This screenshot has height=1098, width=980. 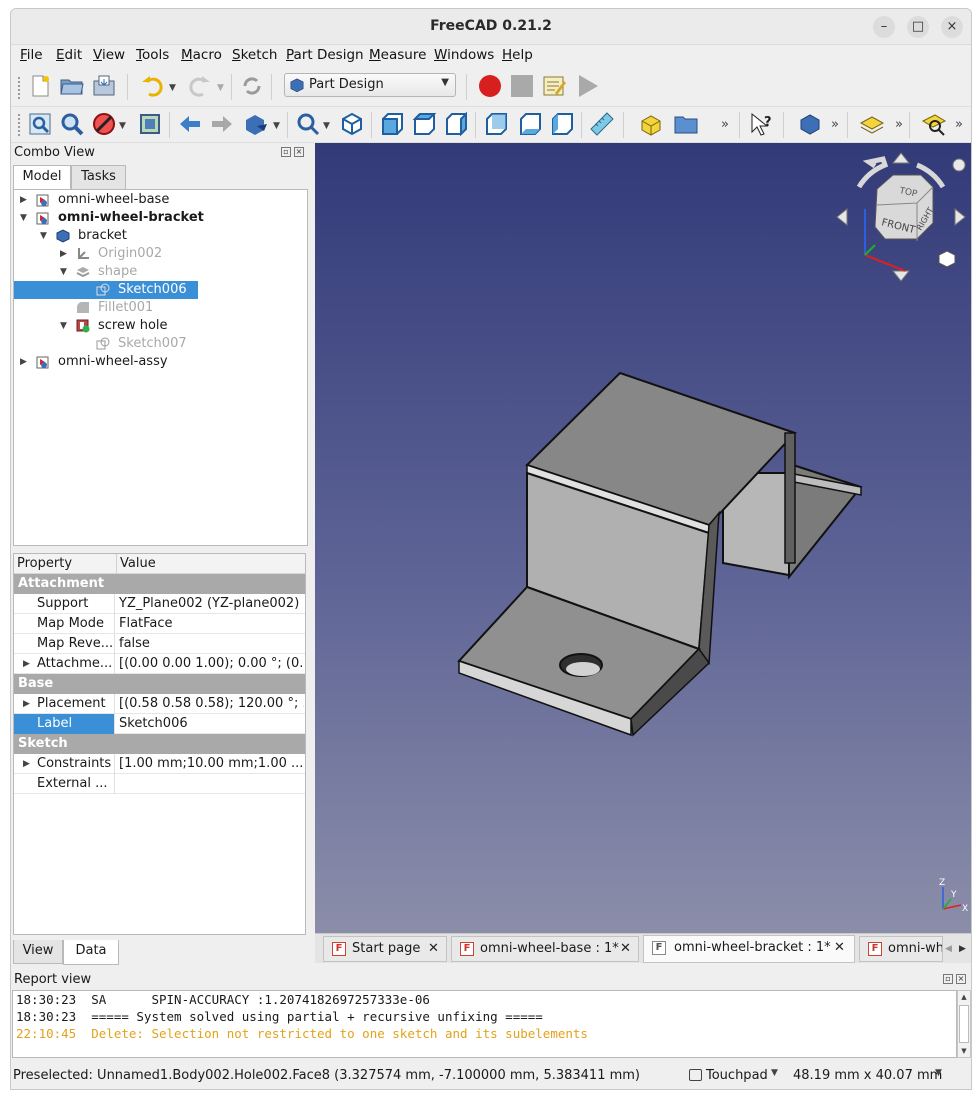 What do you see at coordinates (160, 218) in the screenshot?
I see `tree-item-omni-wheel-bracket: ▼ omni-wheel-bracket` at bounding box center [160, 218].